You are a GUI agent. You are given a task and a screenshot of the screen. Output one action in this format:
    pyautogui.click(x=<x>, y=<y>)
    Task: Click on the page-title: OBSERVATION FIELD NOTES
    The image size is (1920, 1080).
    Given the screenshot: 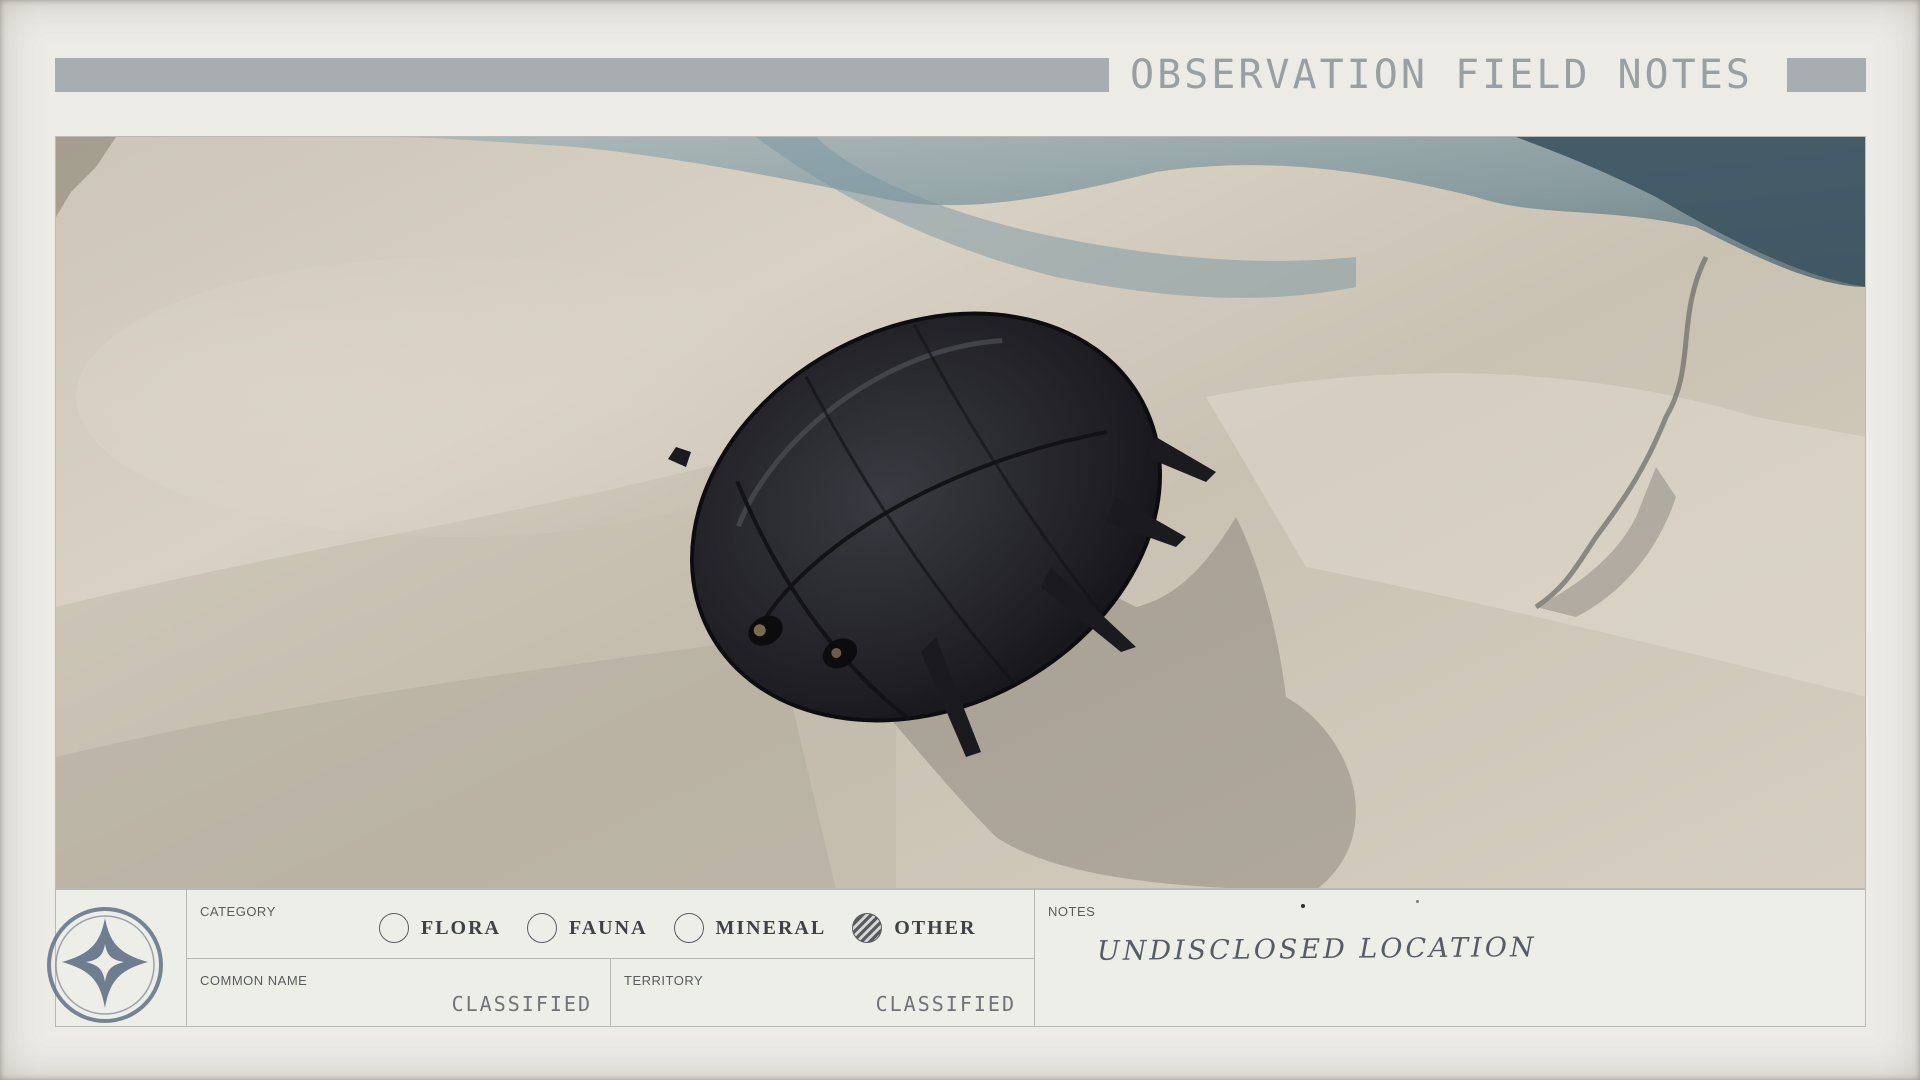 What is the action you would take?
    pyautogui.click(x=1441, y=75)
    